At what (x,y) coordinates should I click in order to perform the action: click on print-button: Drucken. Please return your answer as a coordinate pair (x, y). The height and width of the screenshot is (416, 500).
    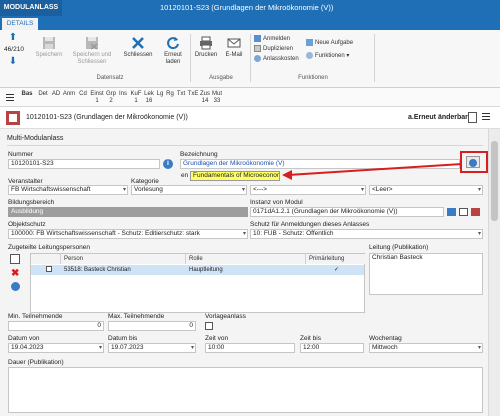
    Looking at the image, I should click on (206, 47).